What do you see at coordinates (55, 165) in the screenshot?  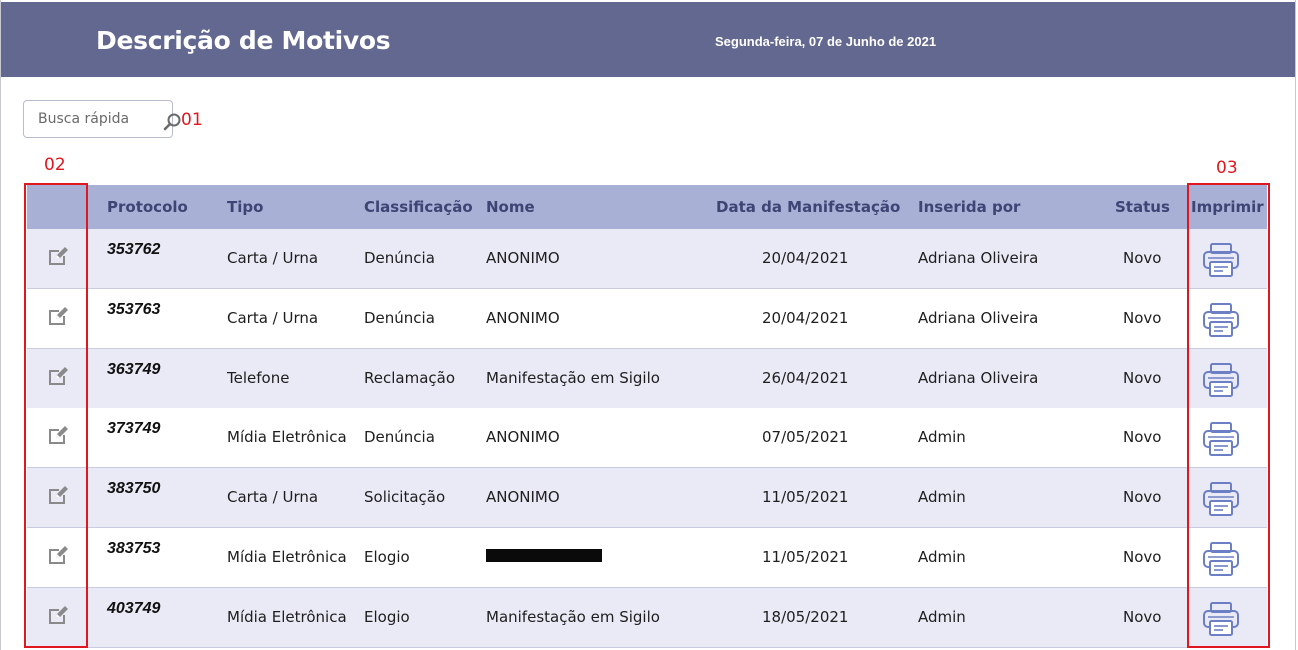 I see `annotation-02: 02` at bounding box center [55, 165].